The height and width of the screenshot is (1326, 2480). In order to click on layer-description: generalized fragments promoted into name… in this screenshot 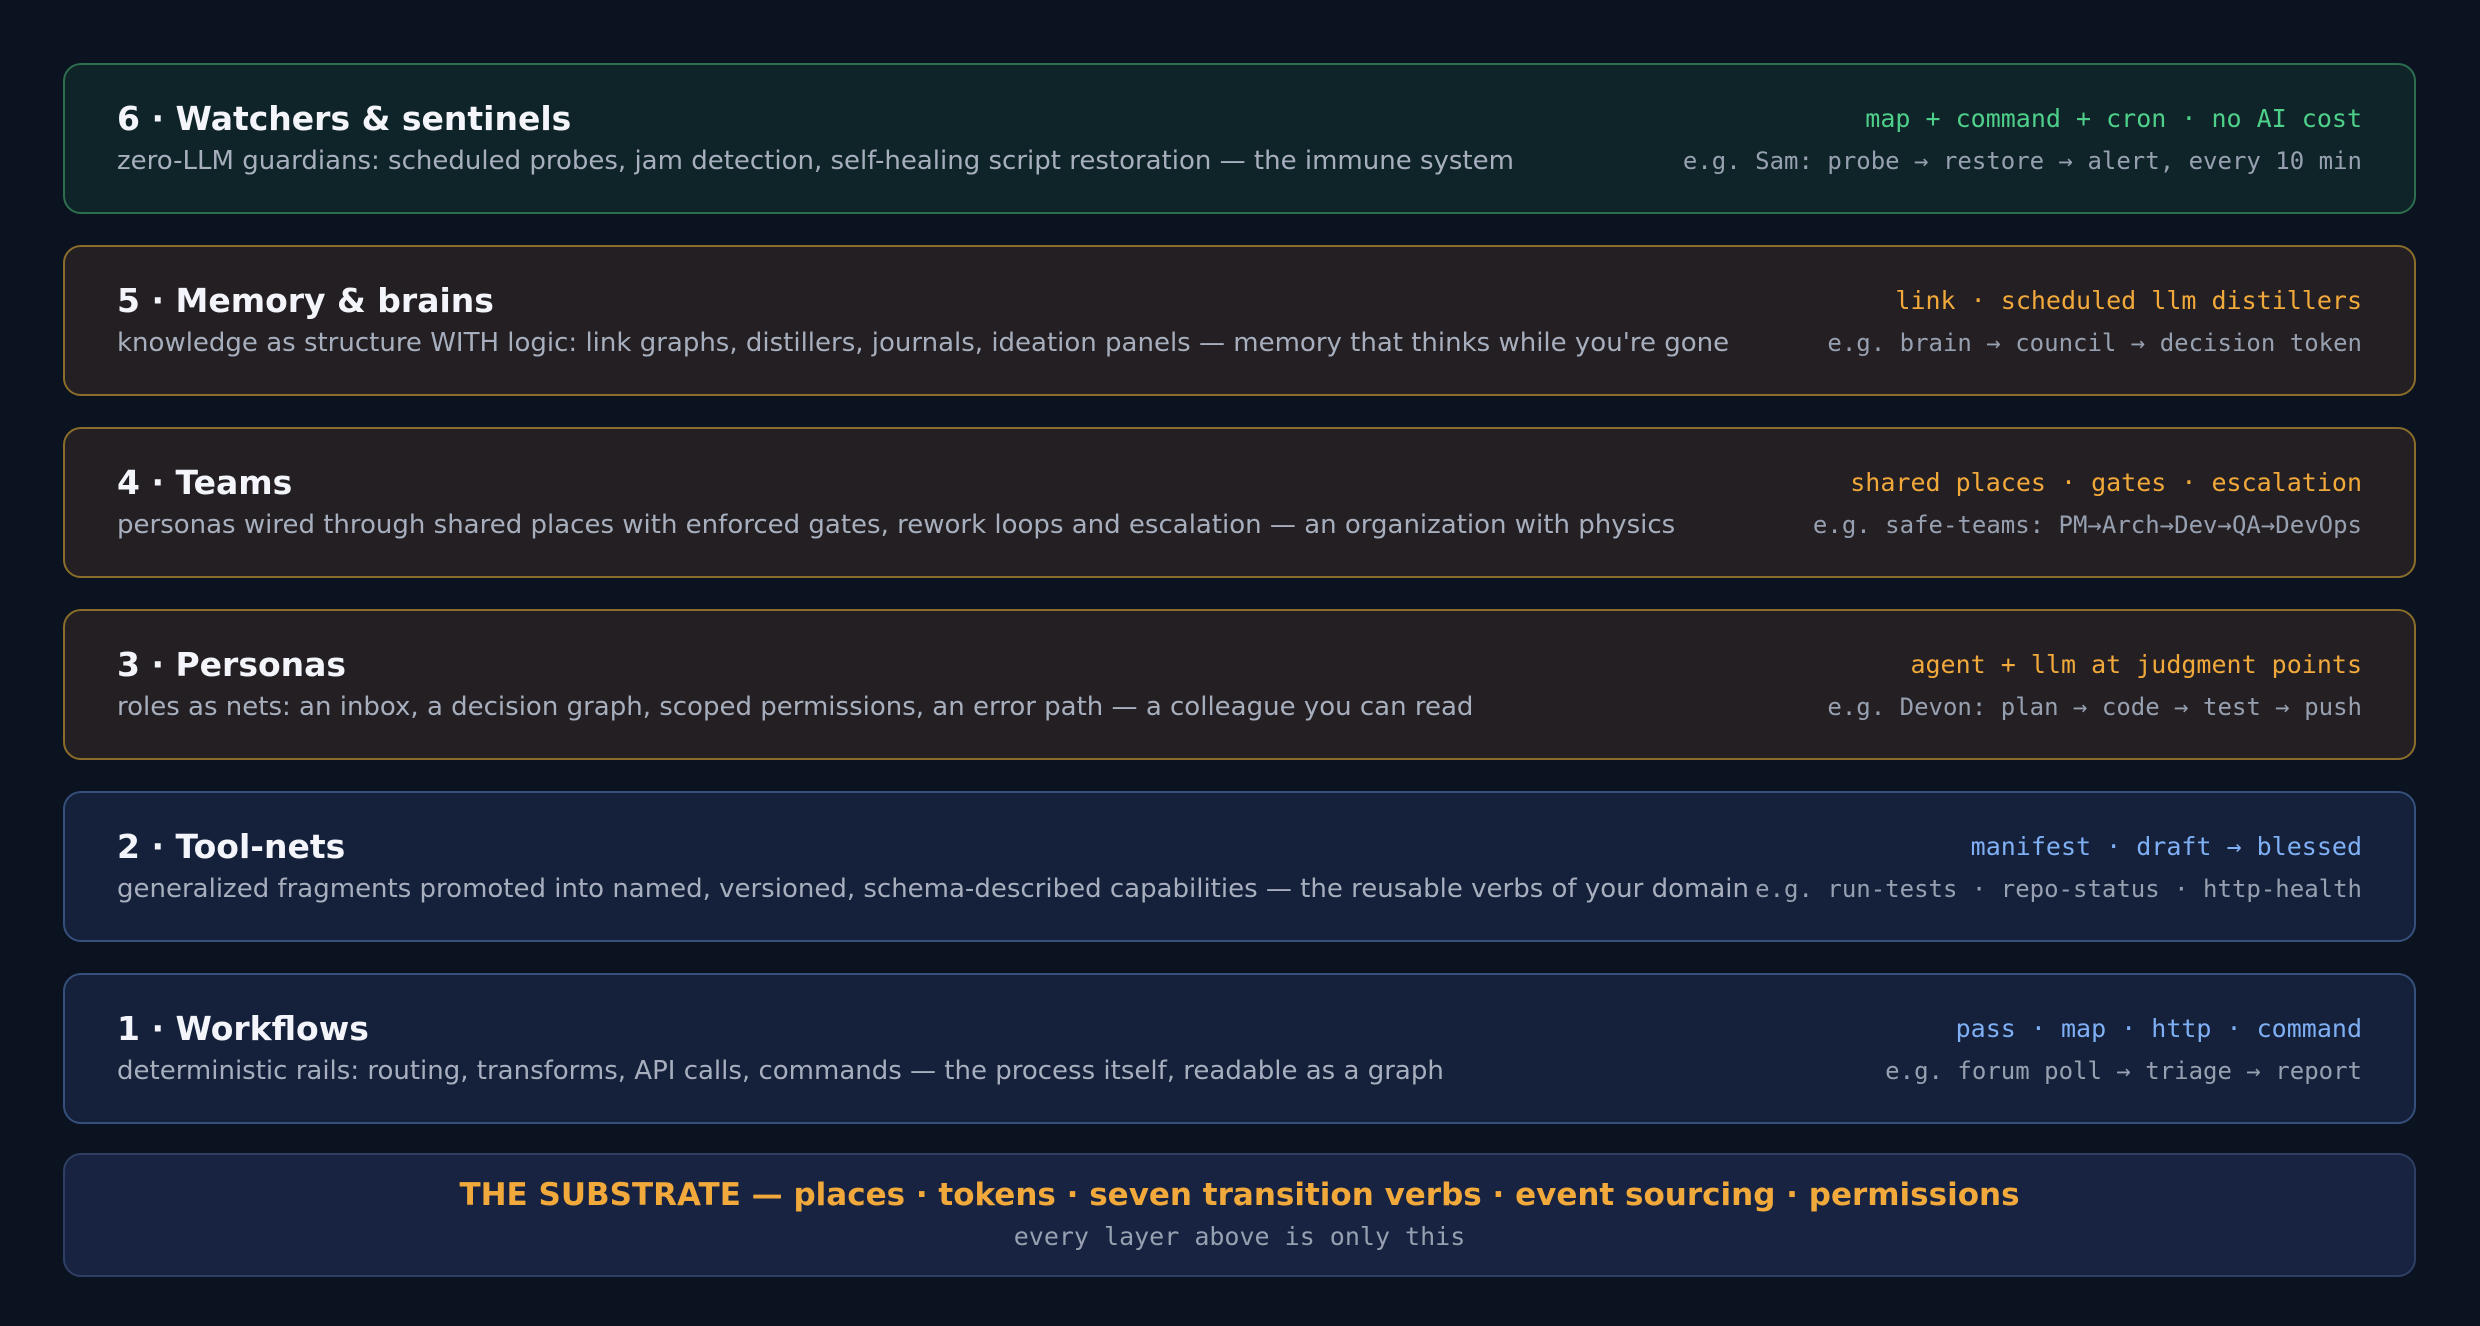, I will do `click(933, 888)`.